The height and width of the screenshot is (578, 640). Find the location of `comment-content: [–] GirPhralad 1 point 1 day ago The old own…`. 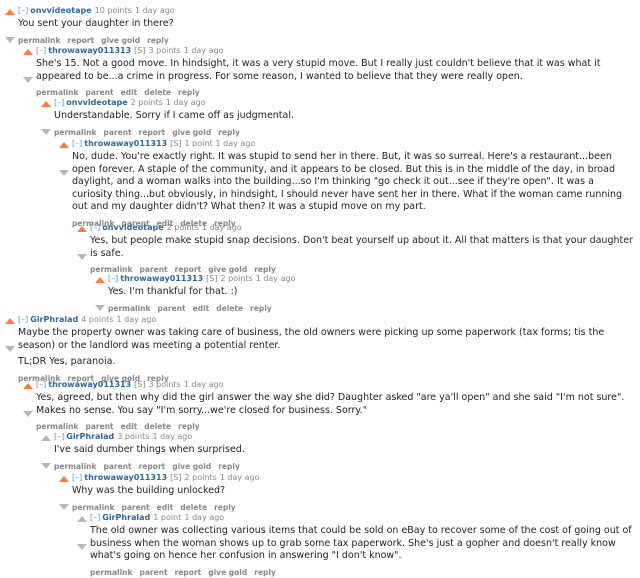

comment-content: [–] GirPhralad 1 point 1 day ago The old own… is located at coordinates (362, 545).